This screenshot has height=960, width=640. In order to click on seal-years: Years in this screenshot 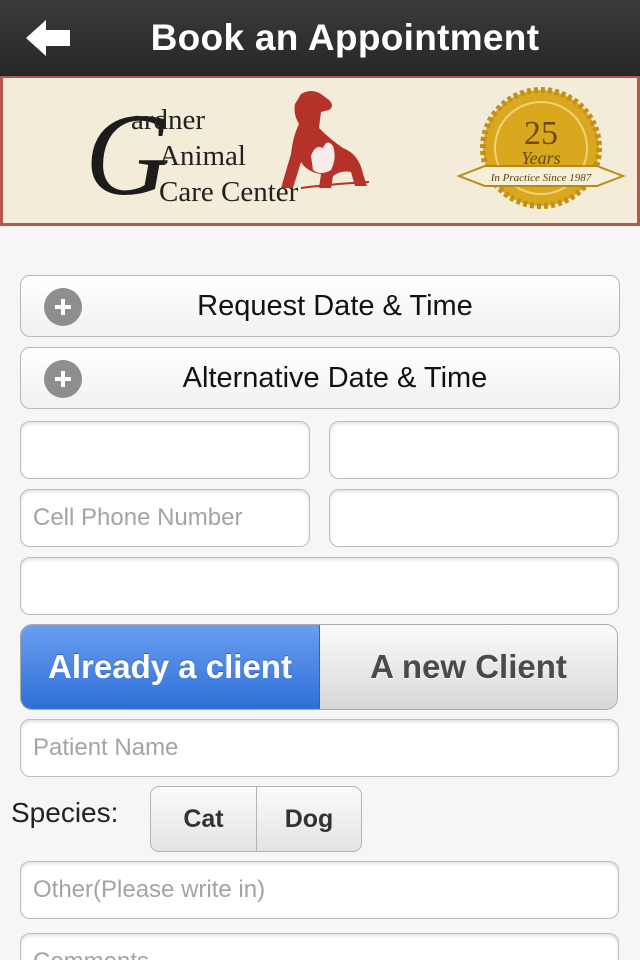, I will do `click(540, 158)`.